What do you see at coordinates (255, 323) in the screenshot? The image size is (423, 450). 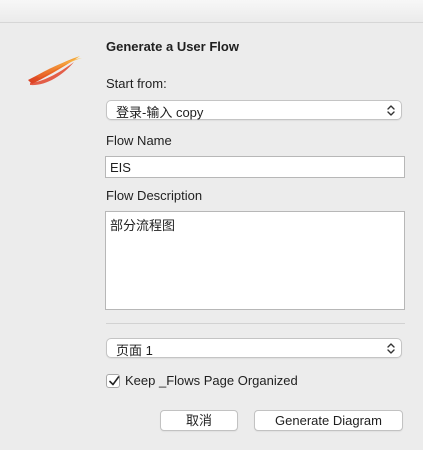 I see `divider` at bounding box center [255, 323].